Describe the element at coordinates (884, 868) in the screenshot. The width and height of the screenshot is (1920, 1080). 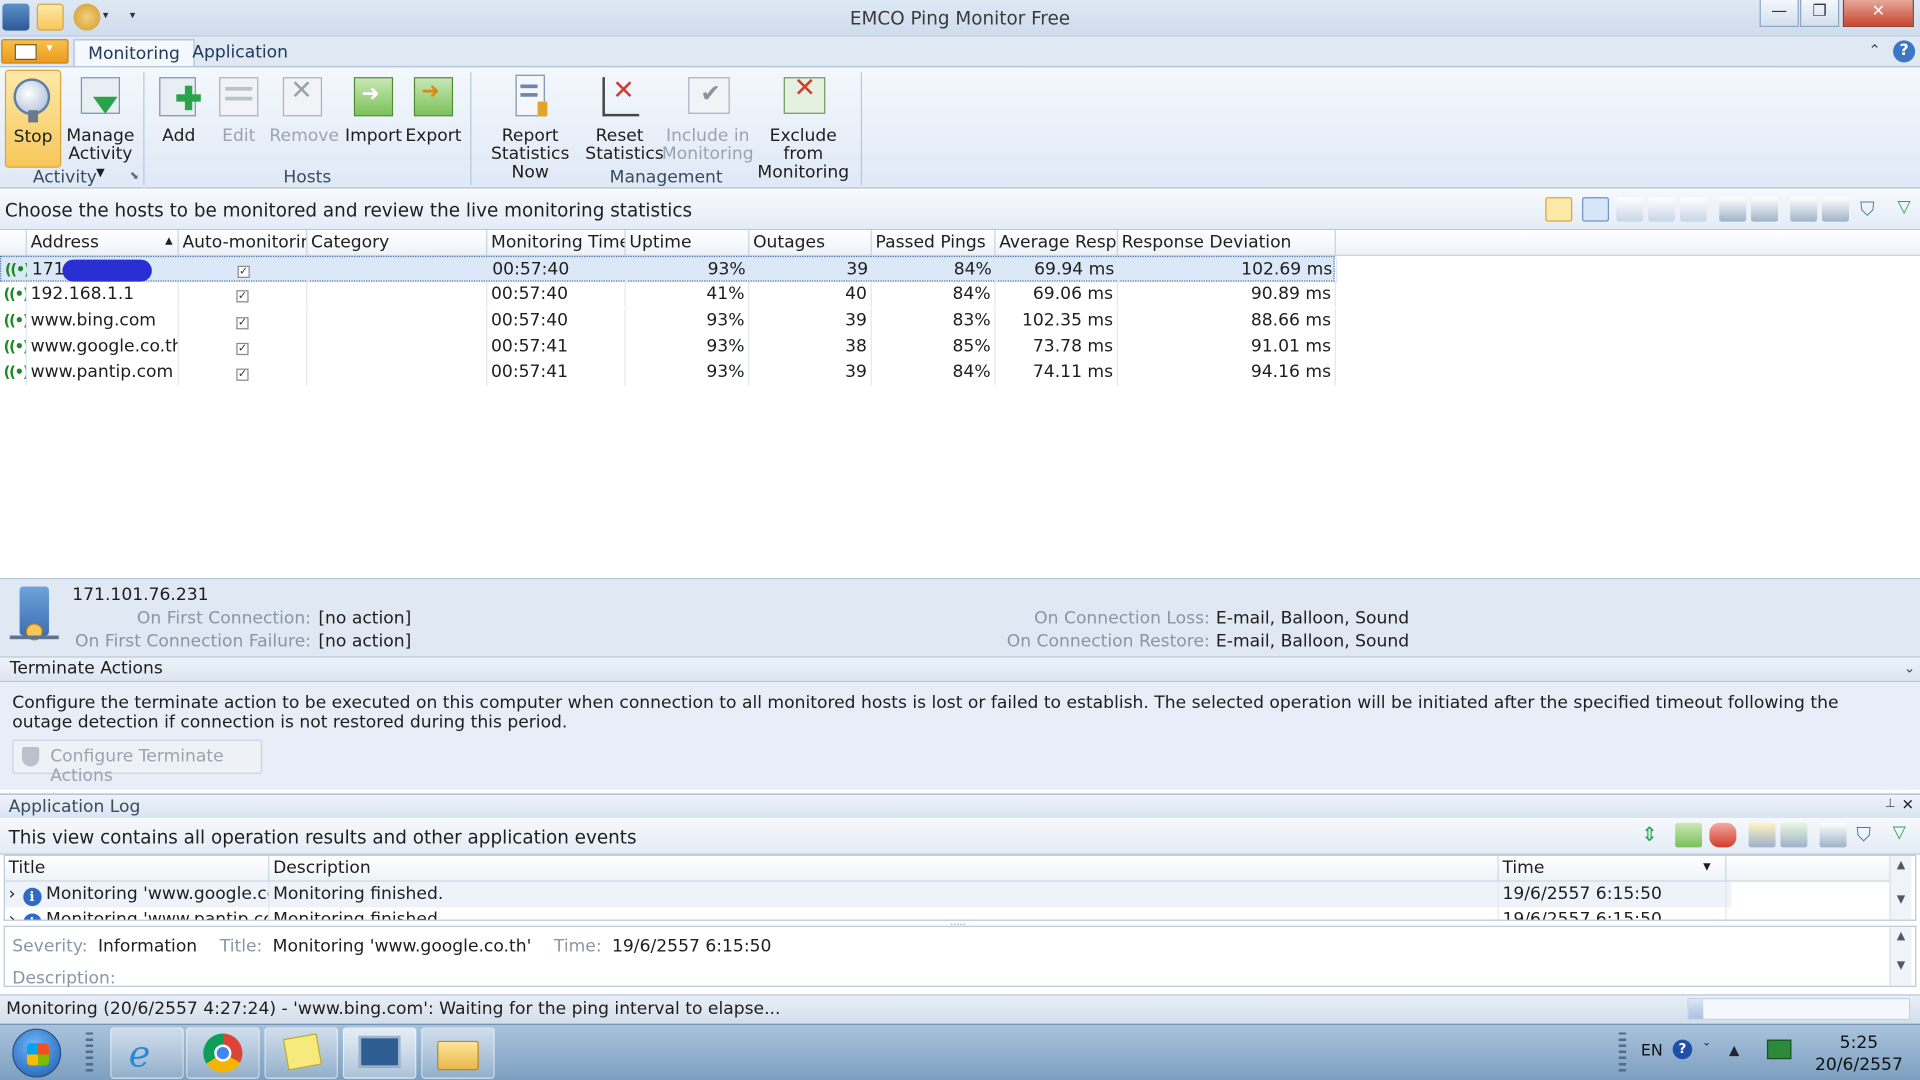
I see `log-column-description: Description` at that location.